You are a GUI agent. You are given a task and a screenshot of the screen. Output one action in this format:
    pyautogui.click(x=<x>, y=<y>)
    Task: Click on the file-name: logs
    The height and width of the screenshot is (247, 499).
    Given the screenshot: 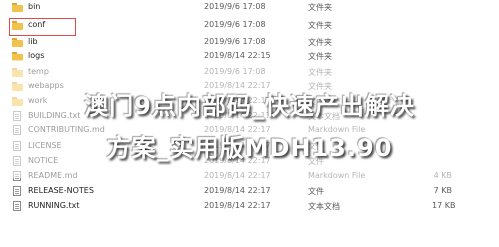 What is the action you would take?
    pyautogui.click(x=36, y=55)
    